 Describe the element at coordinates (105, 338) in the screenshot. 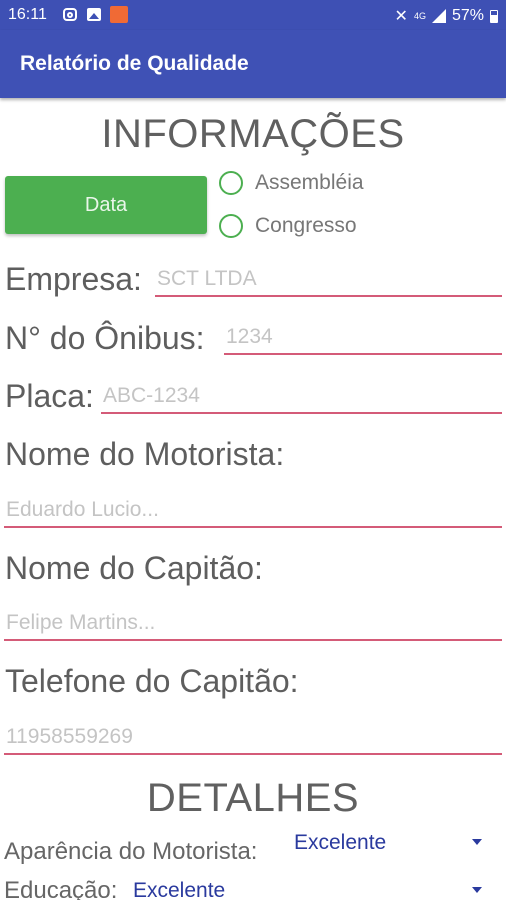

I see `onibus-label: N° do Ônibus:` at that location.